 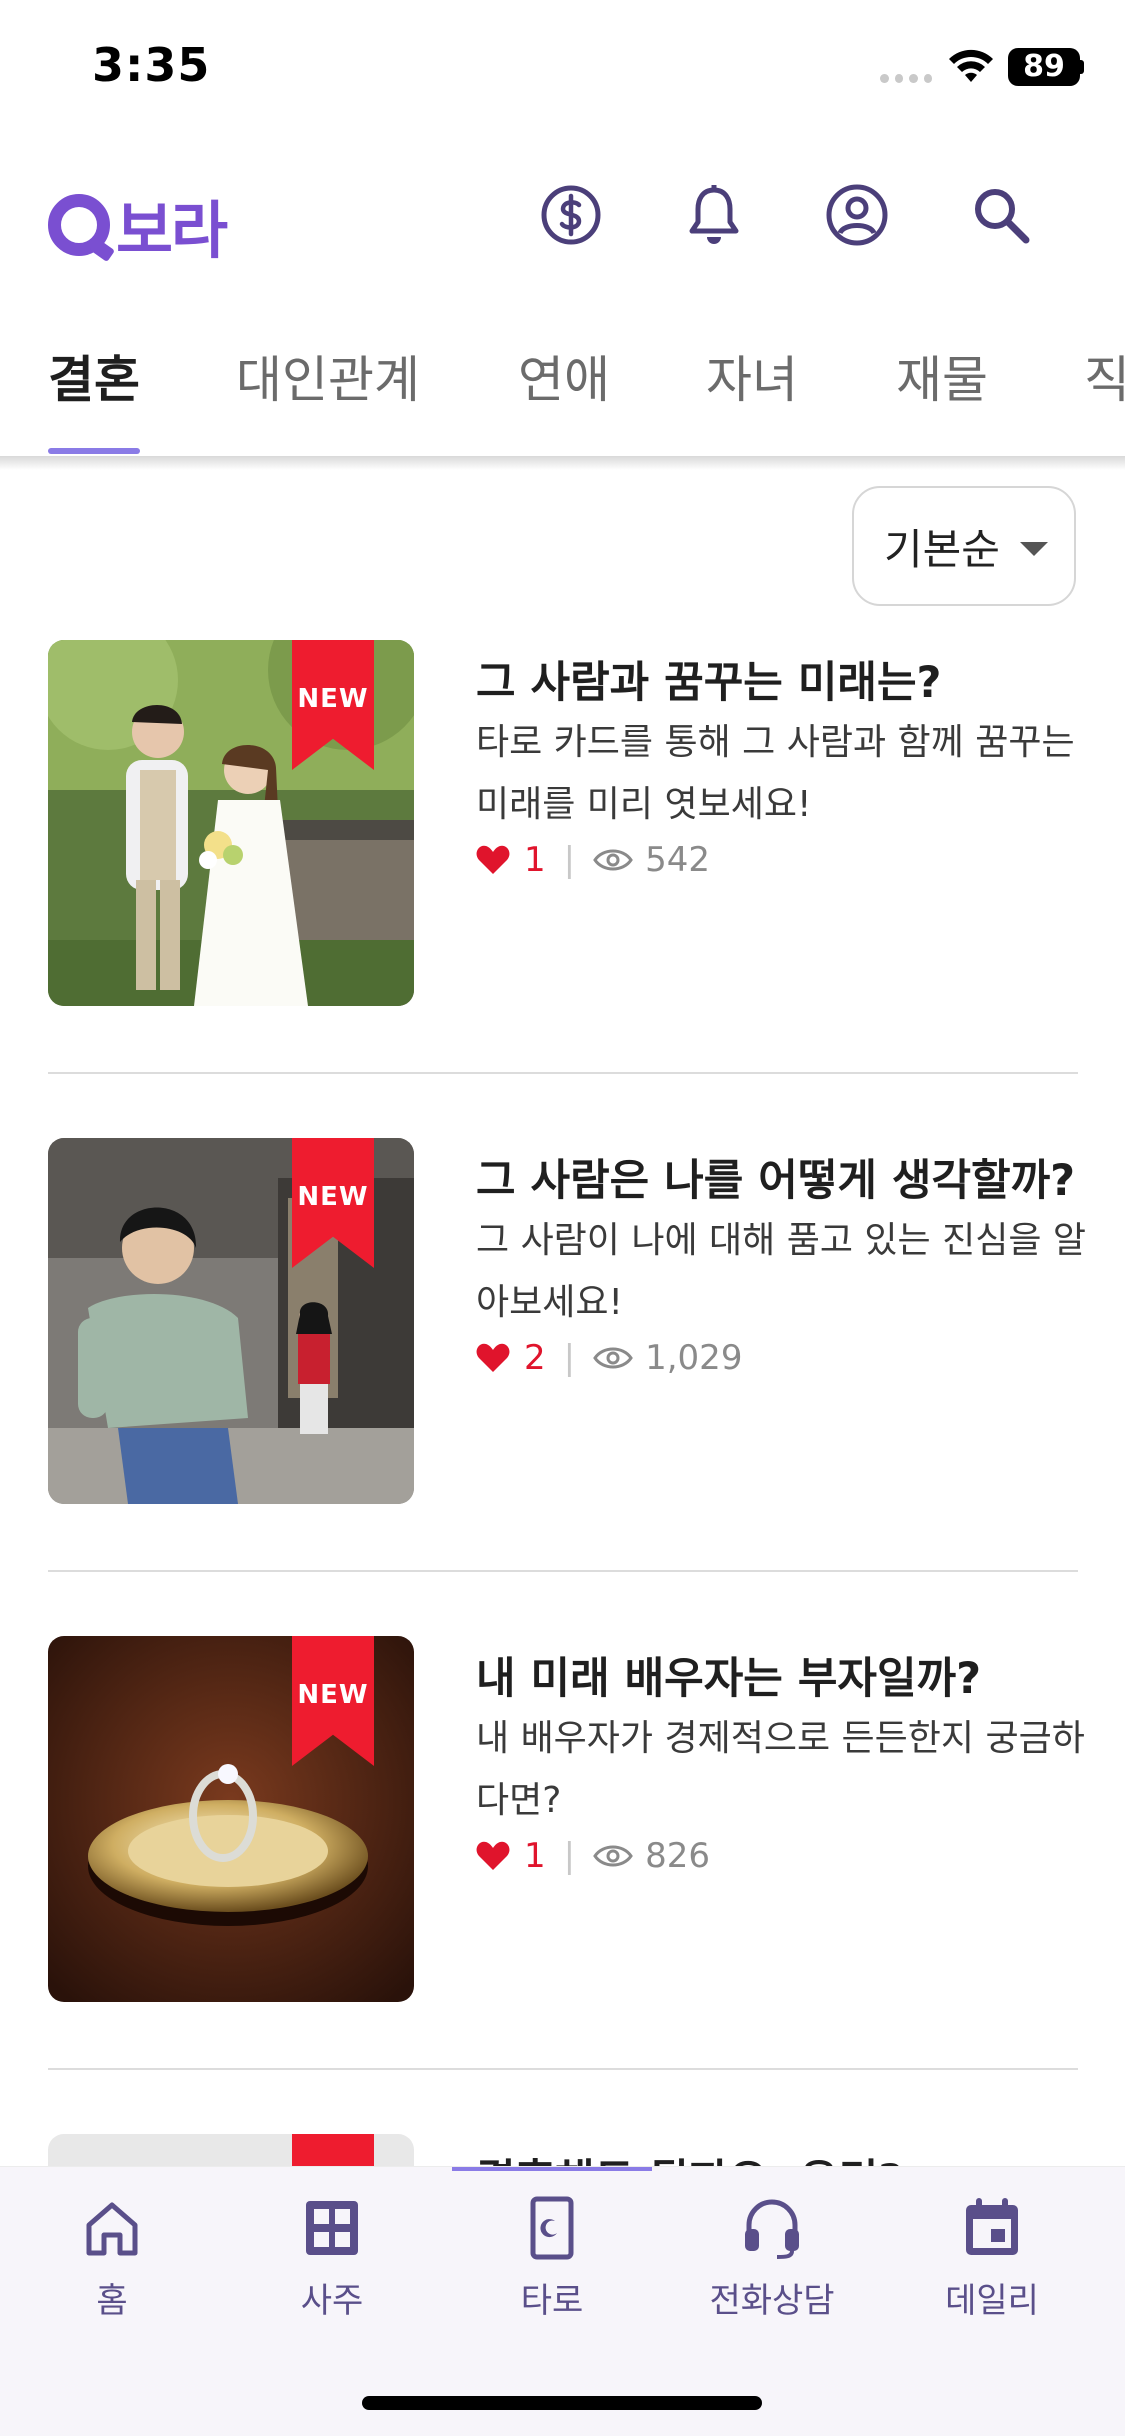 What do you see at coordinates (562, 463) in the screenshot?
I see `header-shadow` at bounding box center [562, 463].